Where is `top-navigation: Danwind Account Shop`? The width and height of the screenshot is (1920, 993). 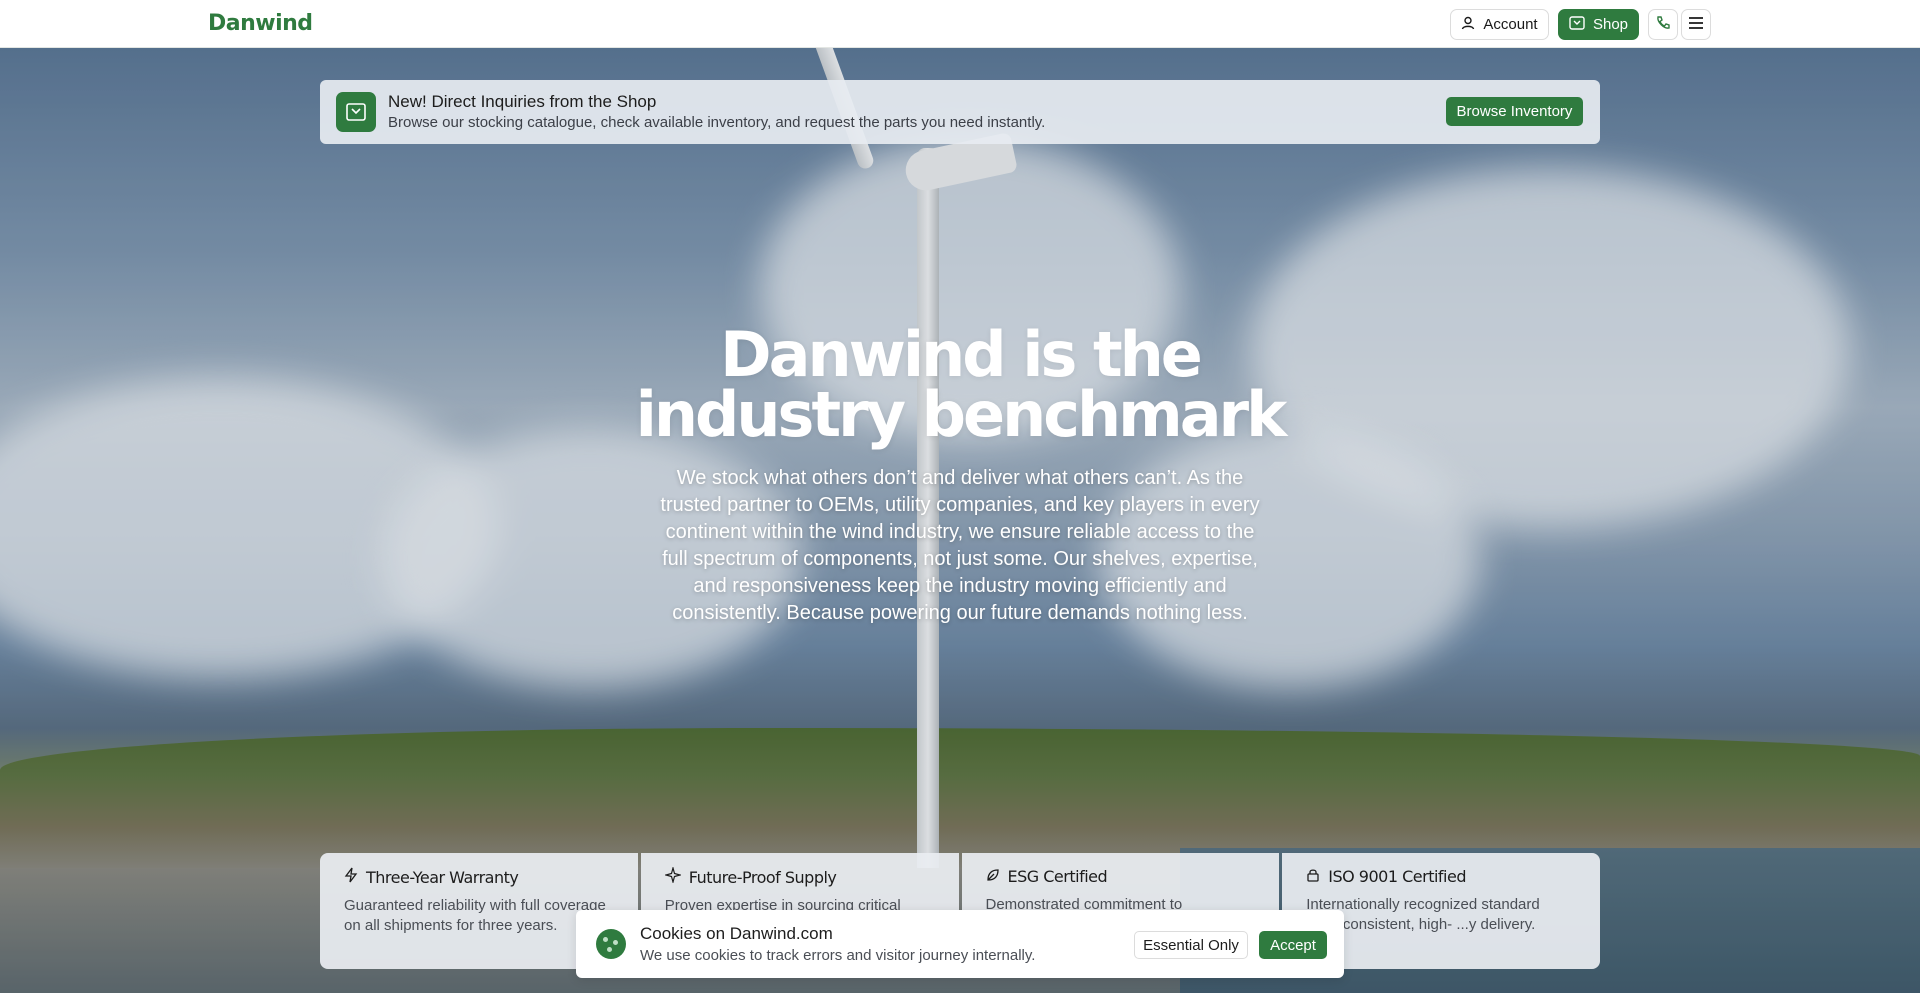
top-navigation: Danwind Account Shop is located at coordinates (960, 24).